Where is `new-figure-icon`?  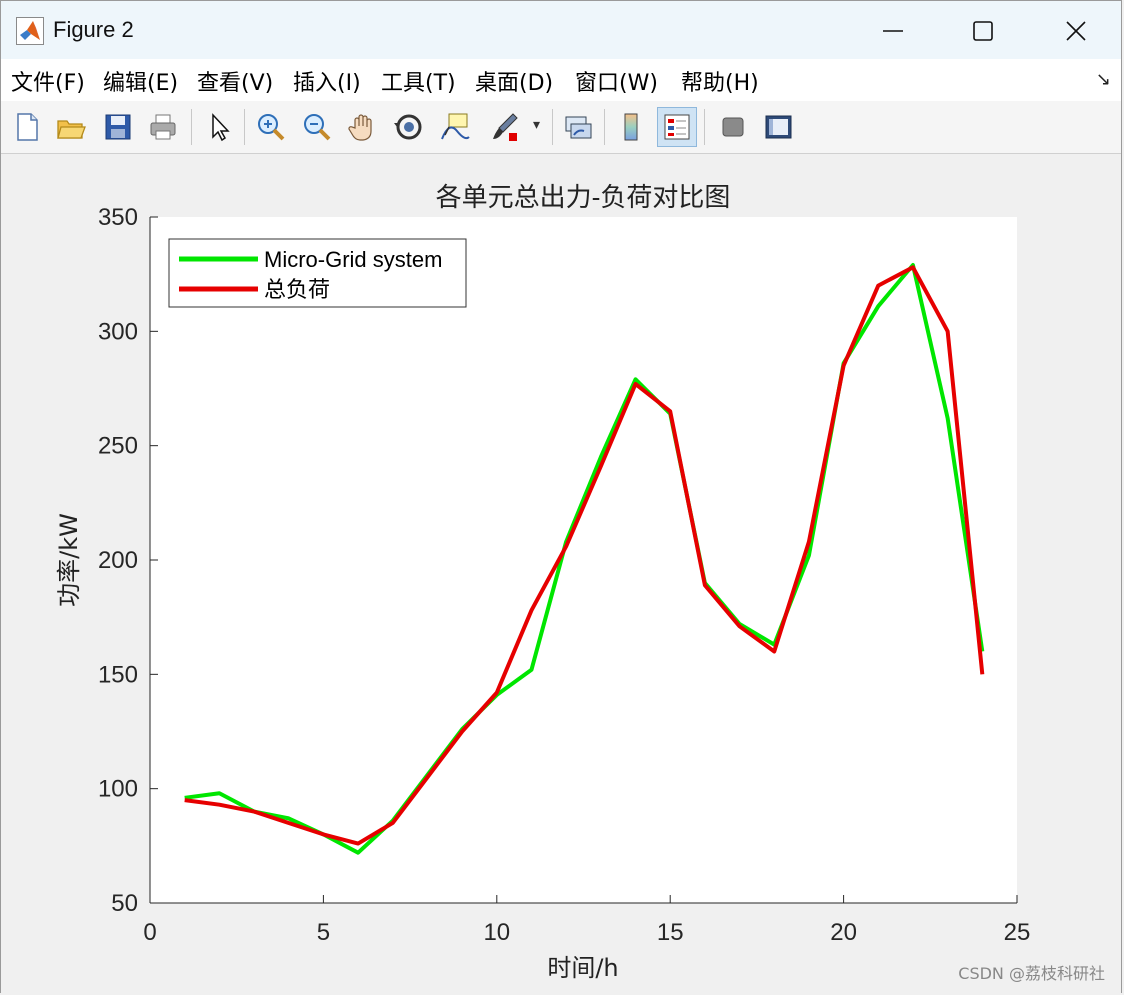
new-figure-icon is located at coordinates (27, 127).